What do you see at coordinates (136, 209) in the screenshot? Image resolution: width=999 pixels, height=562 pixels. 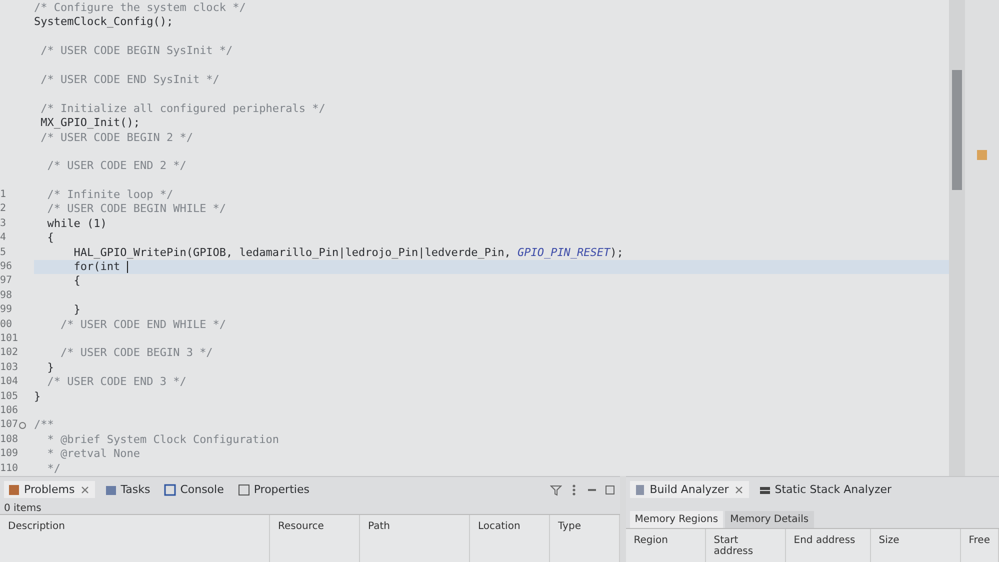 I see `code-text: /* USER CODE BEGIN WHILE */` at bounding box center [136, 209].